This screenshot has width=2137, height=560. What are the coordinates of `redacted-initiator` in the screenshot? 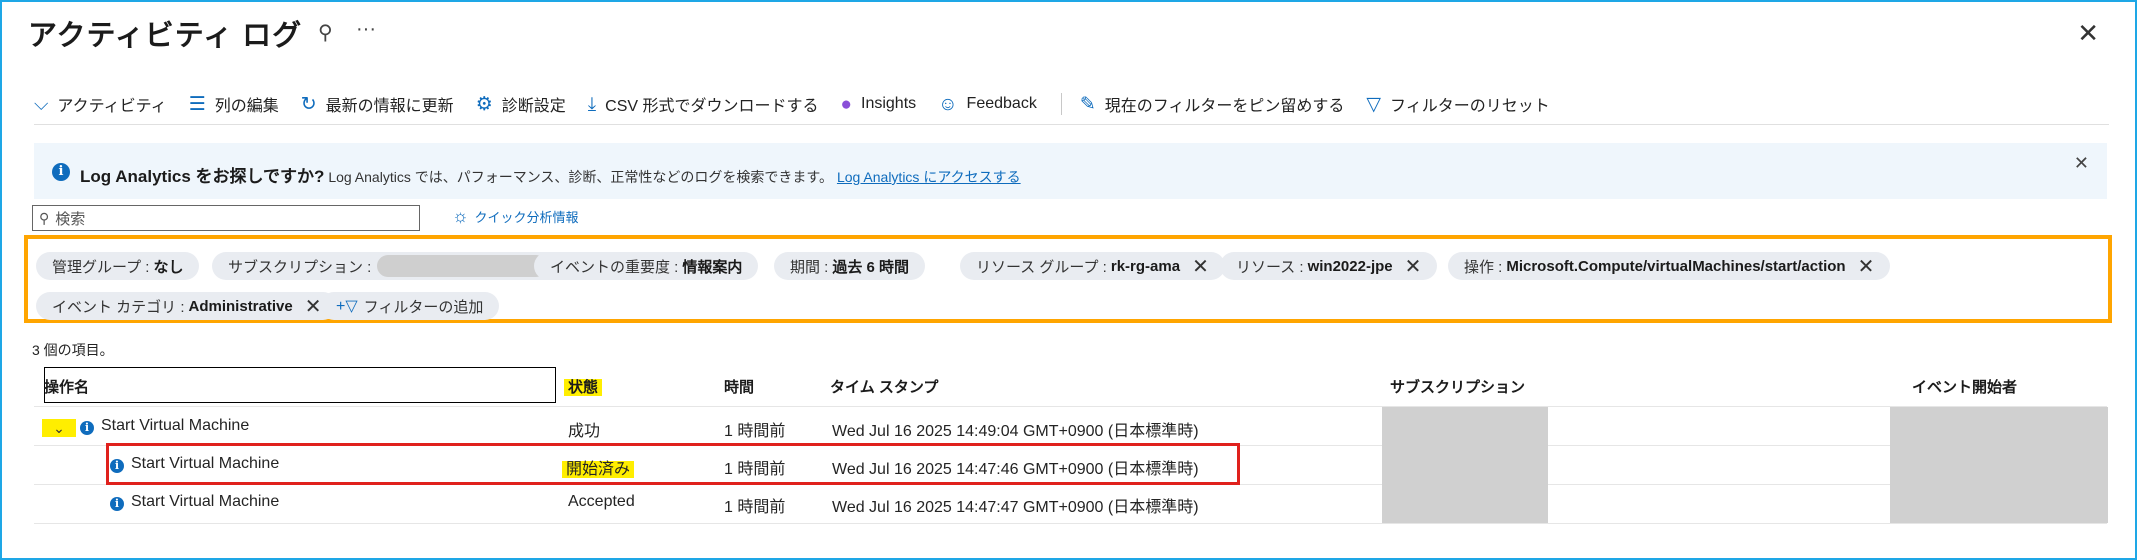 It's located at (1999, 465).